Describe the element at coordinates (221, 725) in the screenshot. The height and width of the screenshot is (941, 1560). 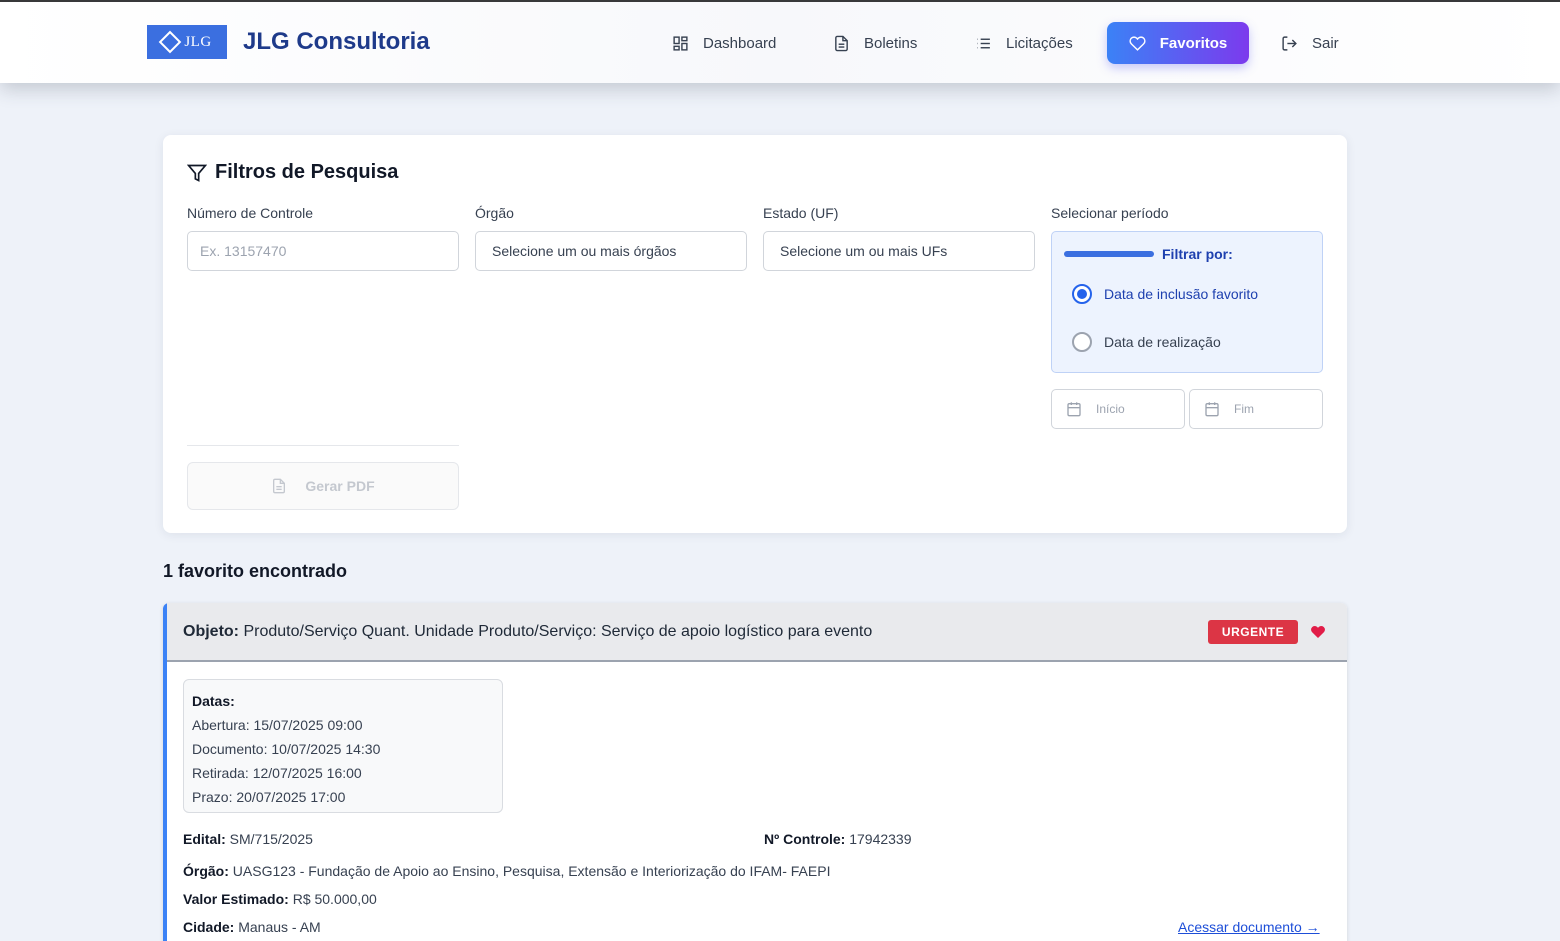
I see `abertura-label: Abertura:` at that location.